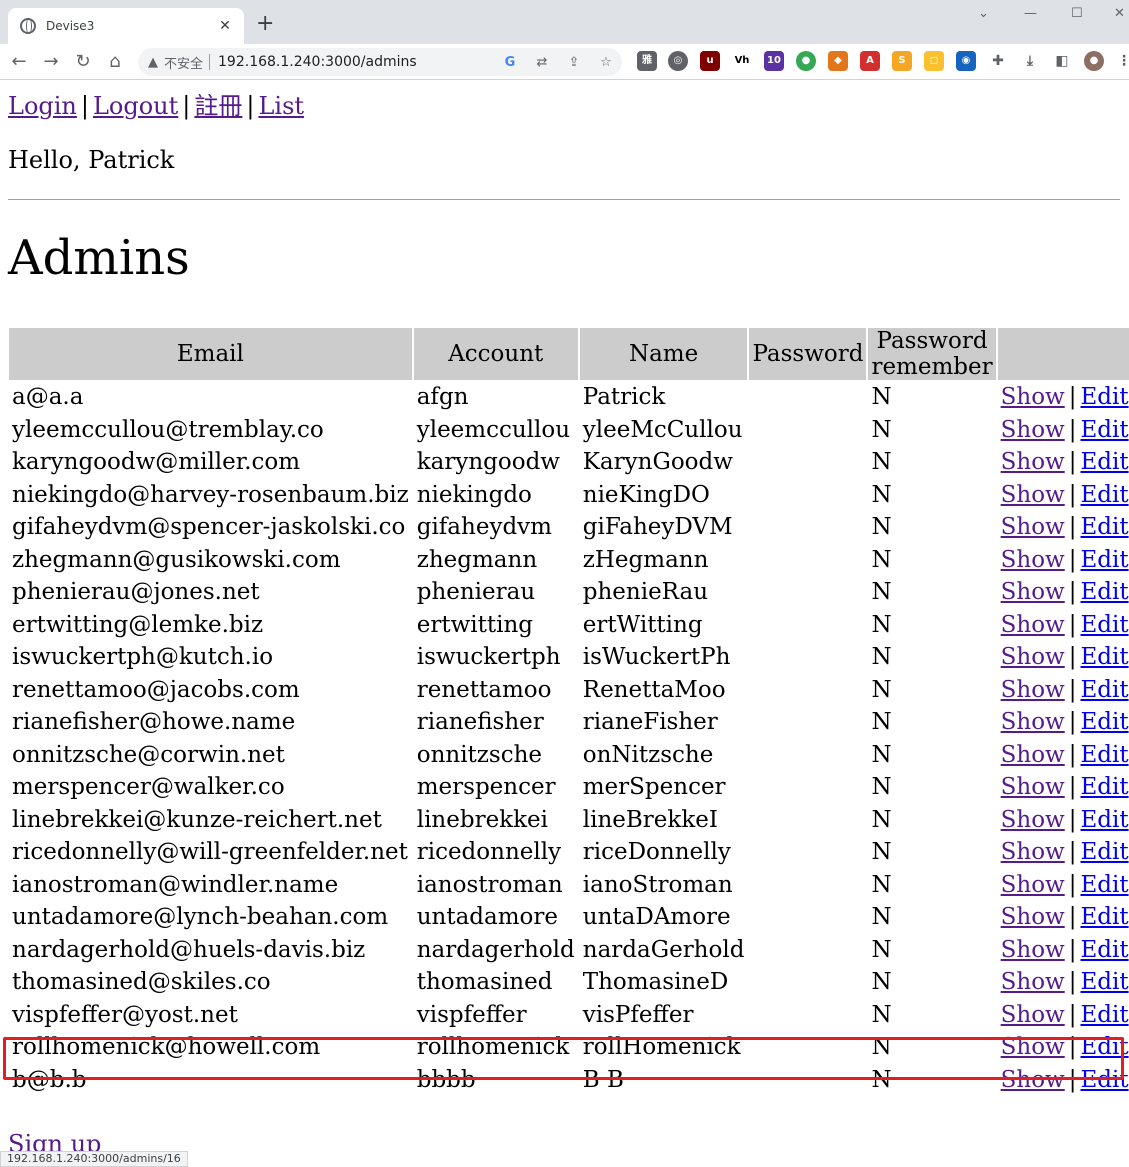 Image resolution: width=1129 pixels, height=1167 pixels. I want to click on star-icon: ☆, so click(606, 62).